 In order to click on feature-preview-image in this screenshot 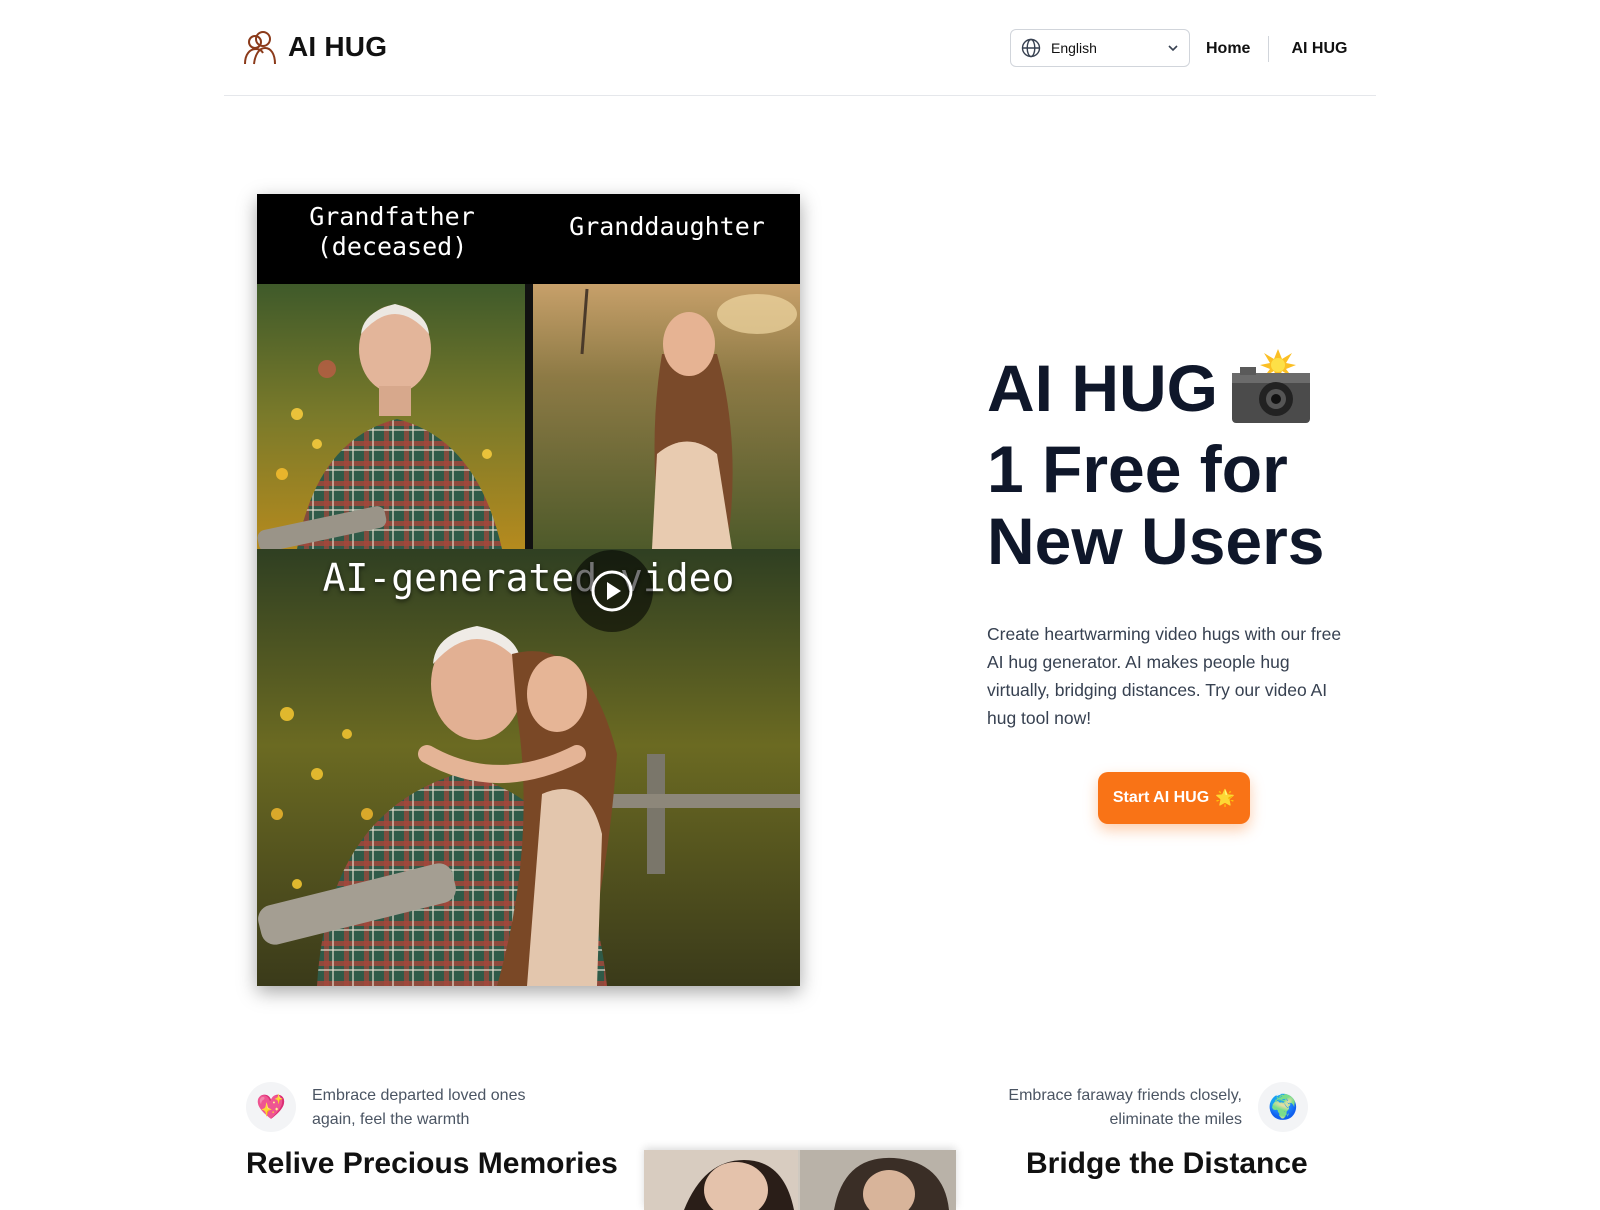, I will do `click(800, 1180)`.